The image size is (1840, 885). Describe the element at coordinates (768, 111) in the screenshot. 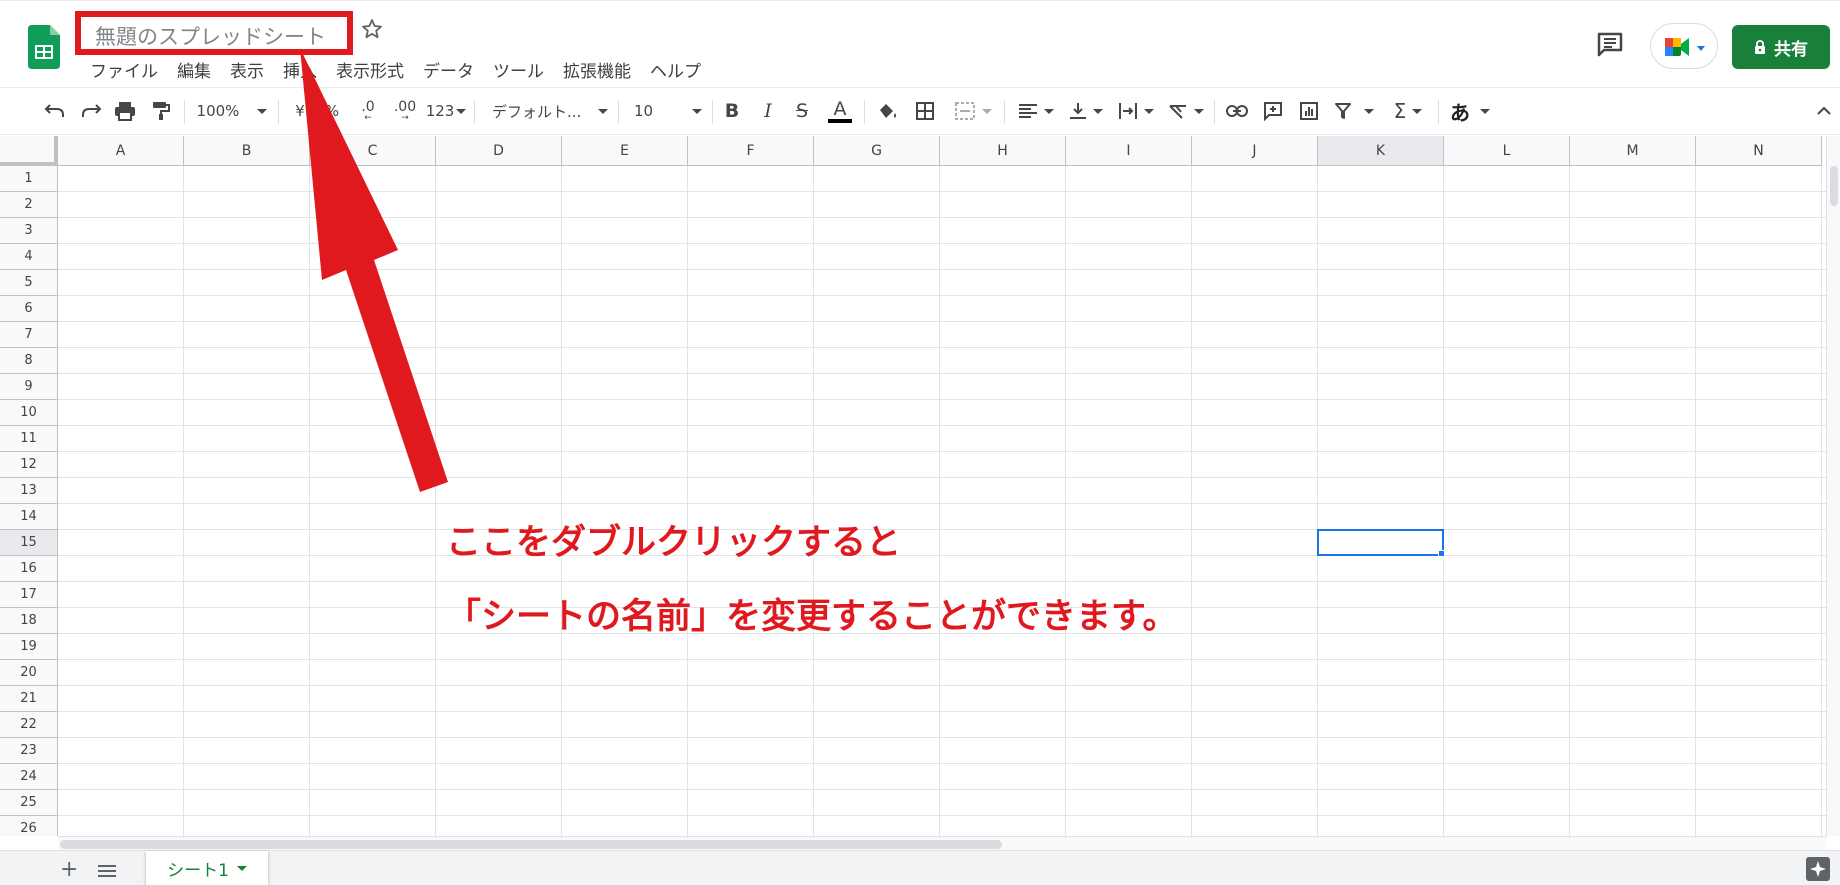

I see `italic-button: I` at that location.